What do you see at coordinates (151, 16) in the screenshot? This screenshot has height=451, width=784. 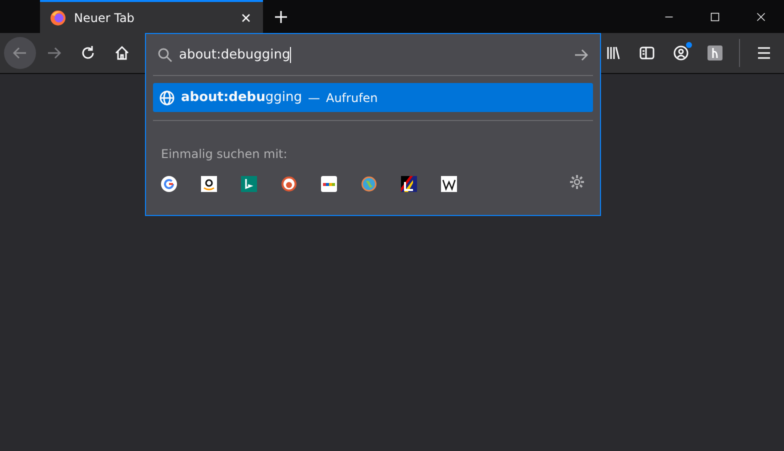 I see `browser-tab: Neuer Tab` at bounding box center [151, 16].